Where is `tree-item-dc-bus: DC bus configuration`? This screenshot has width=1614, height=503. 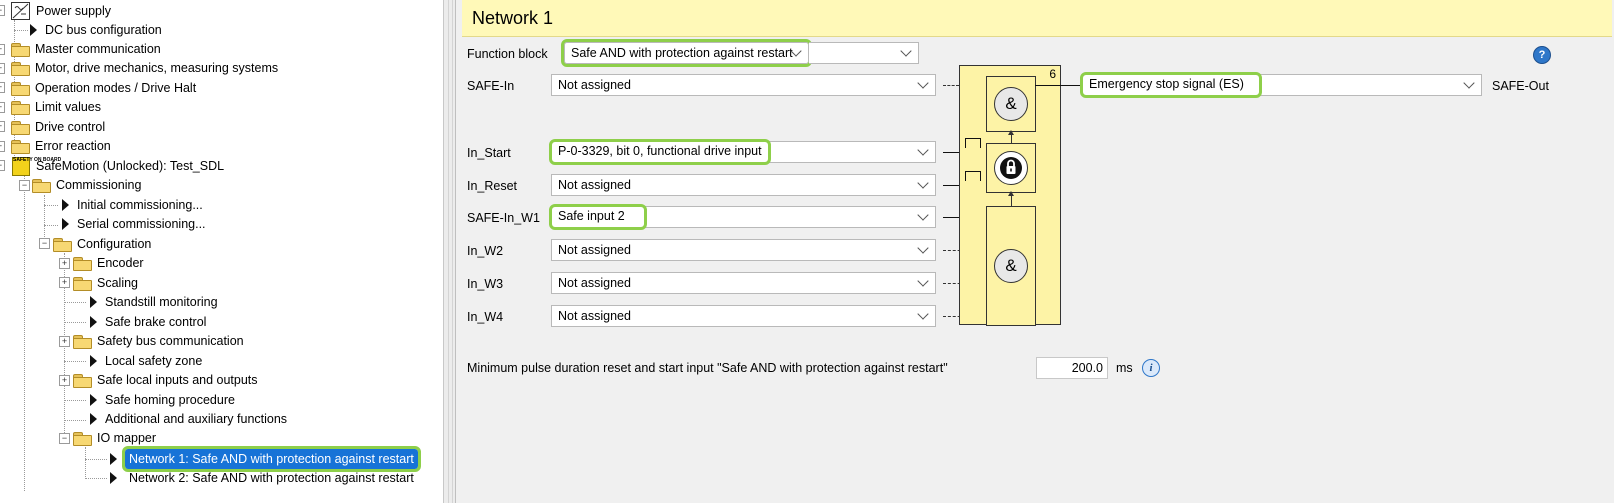 tree-item-dc-bus: DC bus configuration is located at coordinates (96, 30).